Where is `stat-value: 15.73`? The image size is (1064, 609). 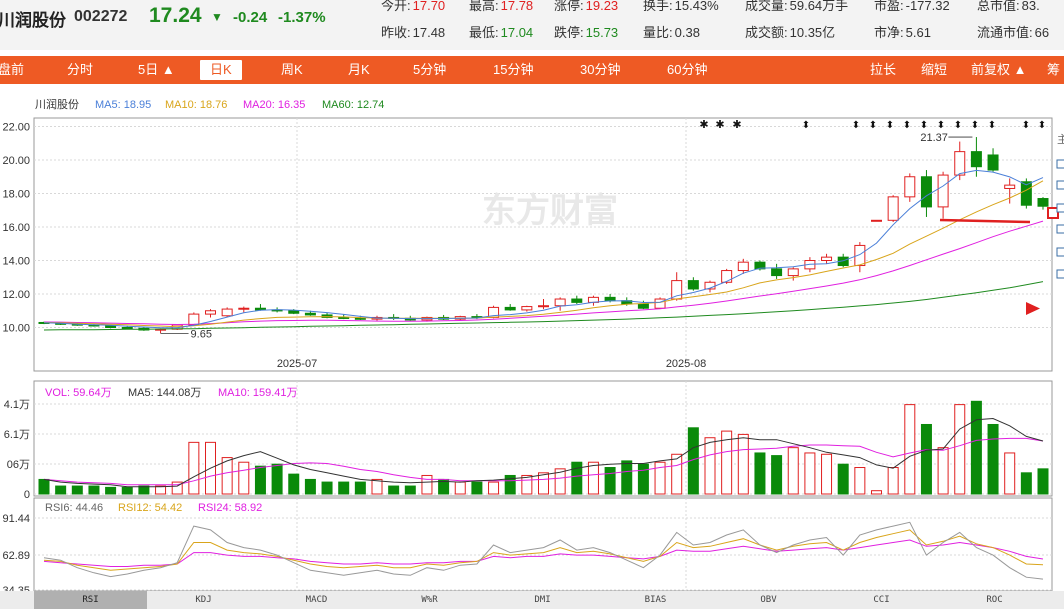
stat-value: 15.73 is located at coordinates (602, 32).